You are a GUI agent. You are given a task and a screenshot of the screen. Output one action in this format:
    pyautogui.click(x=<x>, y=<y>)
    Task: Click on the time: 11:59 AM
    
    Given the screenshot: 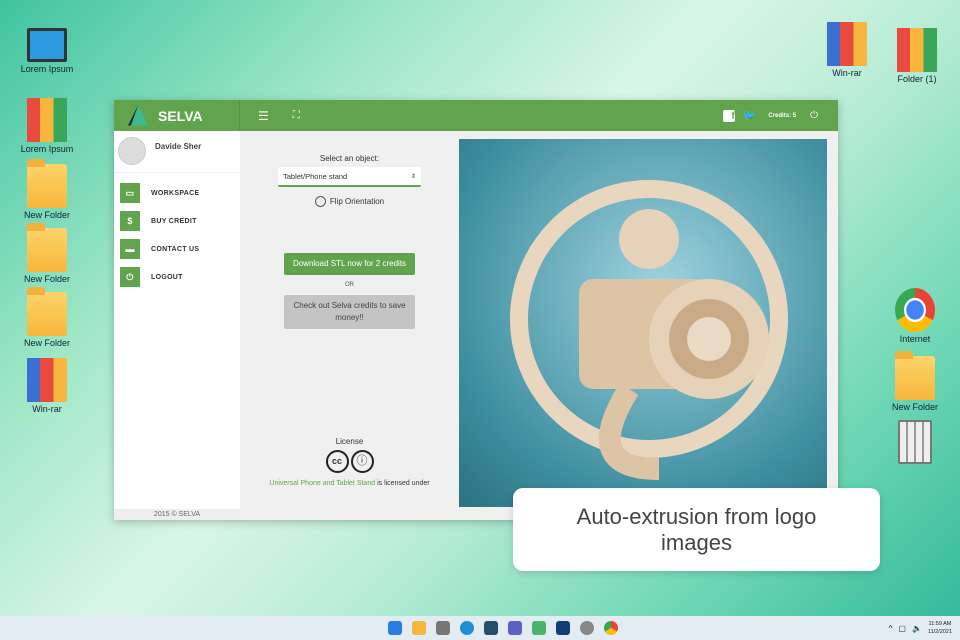 What is the action you would take?
    pyautogui.click(x=940, y=624)
    